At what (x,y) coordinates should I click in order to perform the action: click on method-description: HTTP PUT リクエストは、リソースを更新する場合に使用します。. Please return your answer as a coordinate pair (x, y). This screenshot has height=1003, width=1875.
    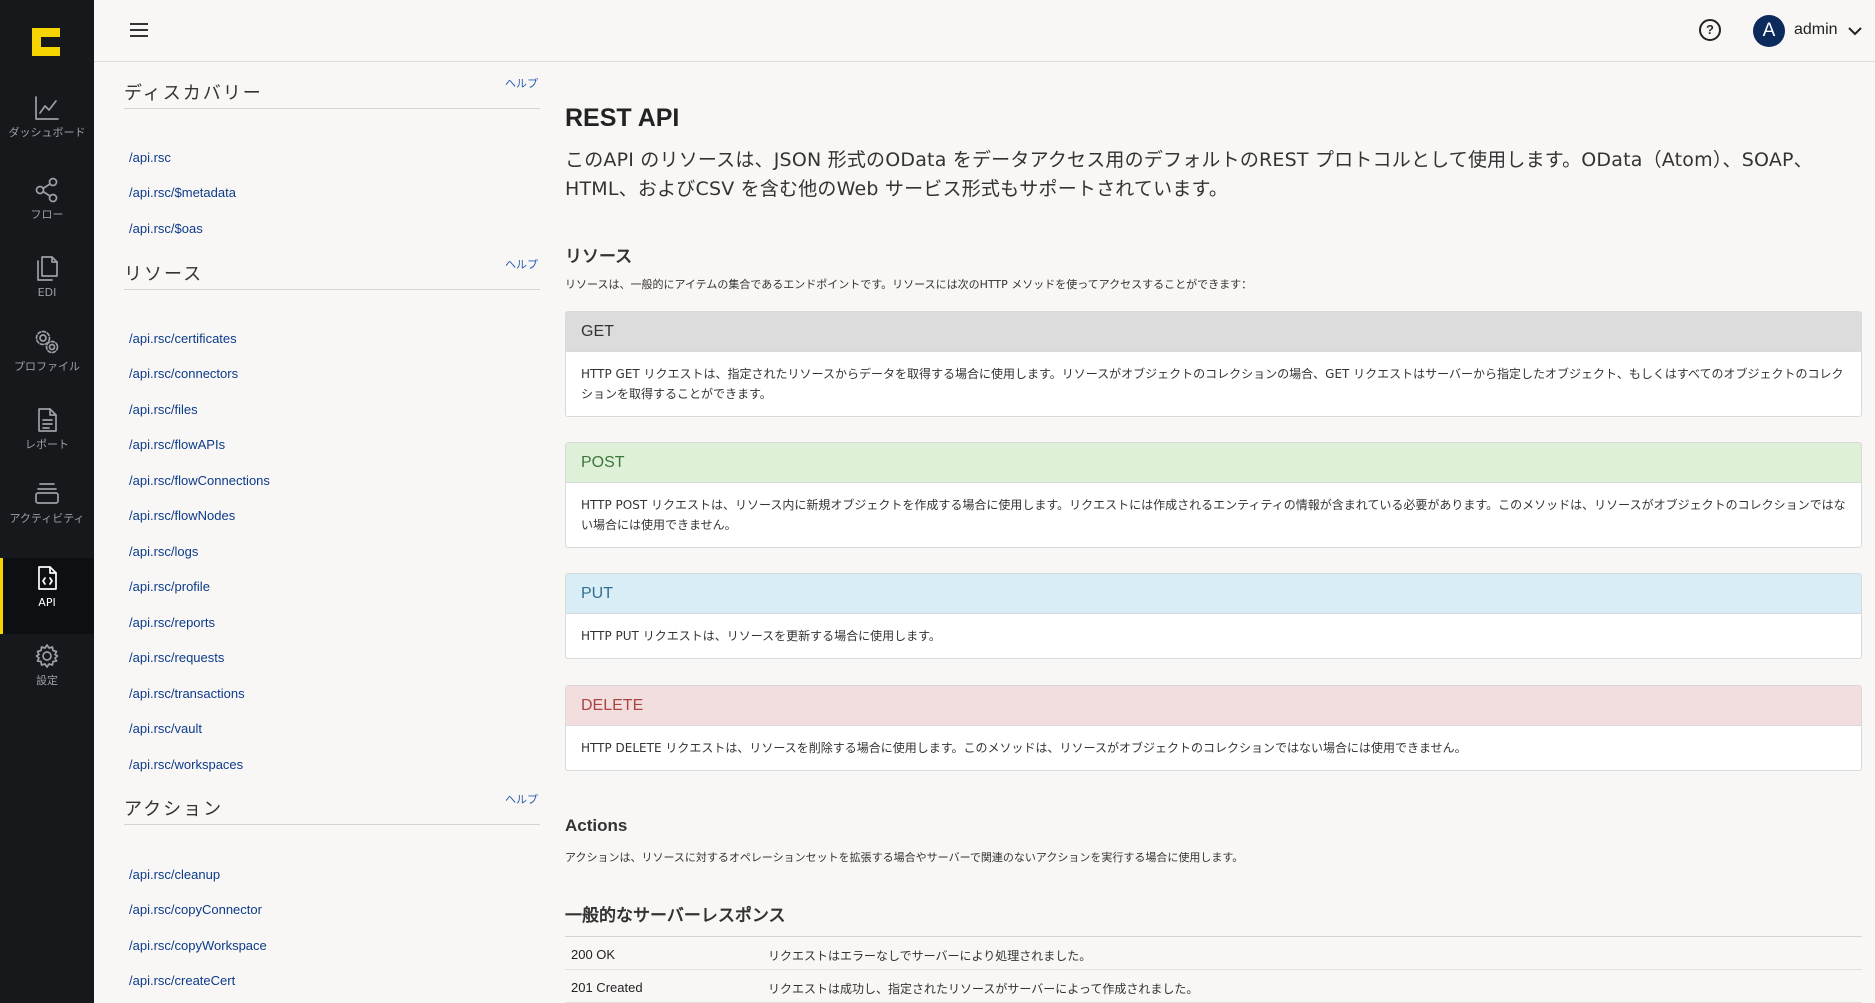
    Looking at the image, I should click on (761, 636).